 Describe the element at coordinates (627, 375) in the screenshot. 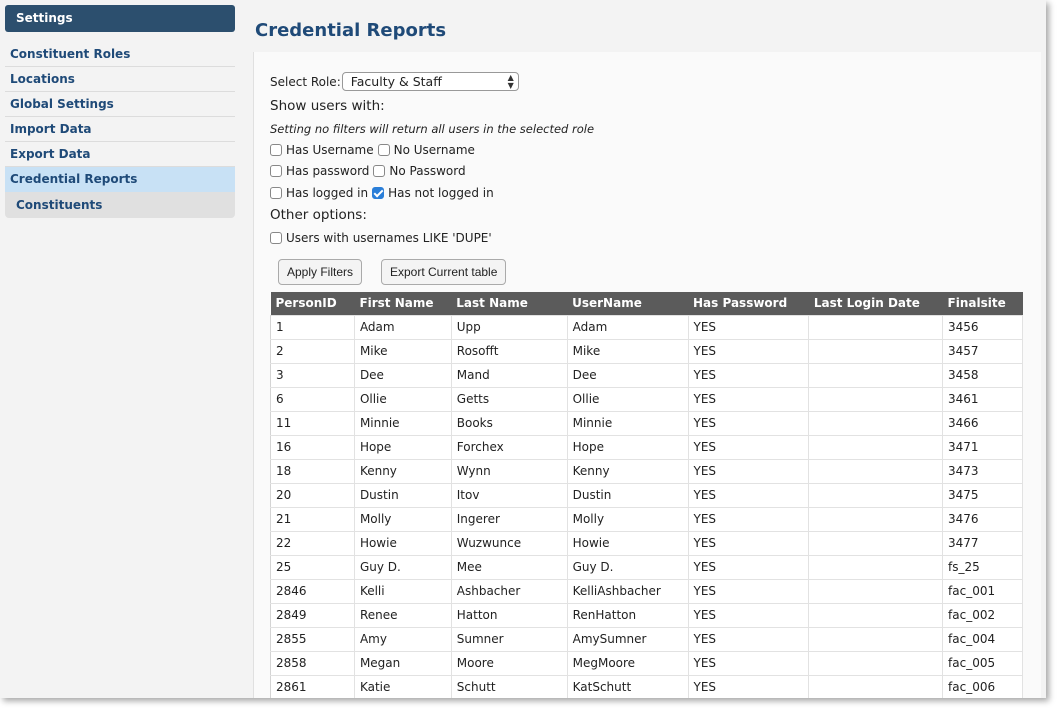

I see `cell-username: Dee` at that location.